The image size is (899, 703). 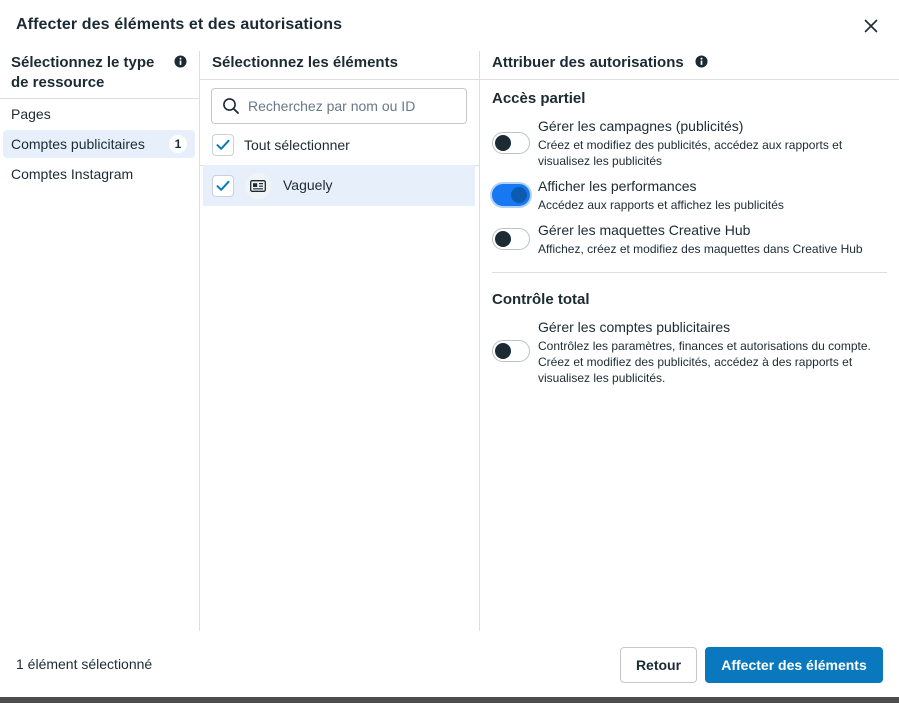 I want to click on checkbox, so click(x=223, y=145).